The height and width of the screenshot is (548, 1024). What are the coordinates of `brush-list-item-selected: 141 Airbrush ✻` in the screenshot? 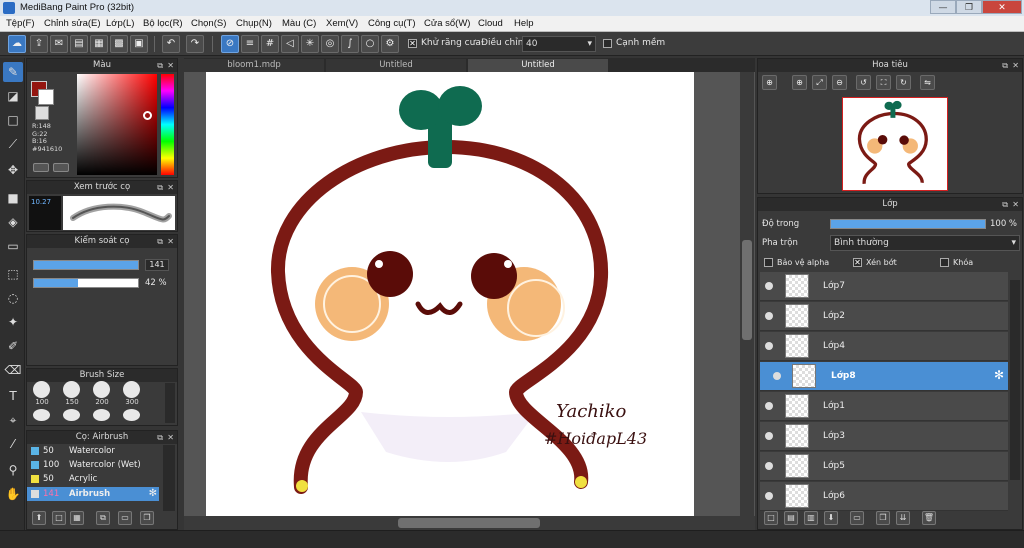 It's located at (93, 494).